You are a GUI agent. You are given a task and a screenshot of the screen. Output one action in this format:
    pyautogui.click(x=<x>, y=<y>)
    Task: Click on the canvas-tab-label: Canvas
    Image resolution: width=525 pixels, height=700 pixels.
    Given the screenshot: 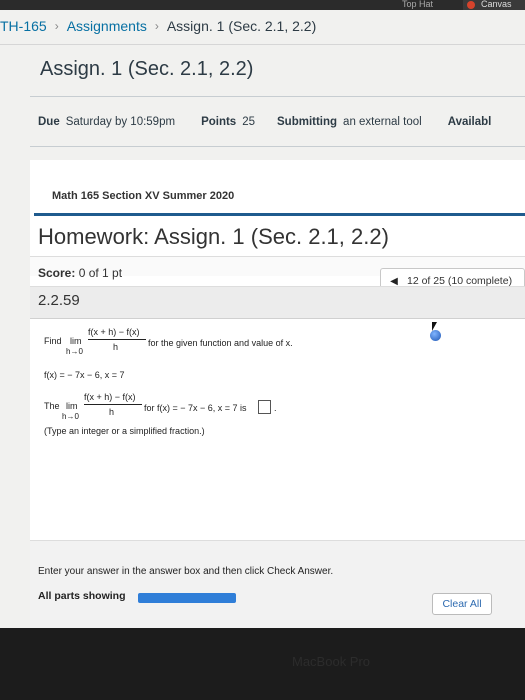 What is the action you would take?
    pyautogui.click(x=496, y=4)
    